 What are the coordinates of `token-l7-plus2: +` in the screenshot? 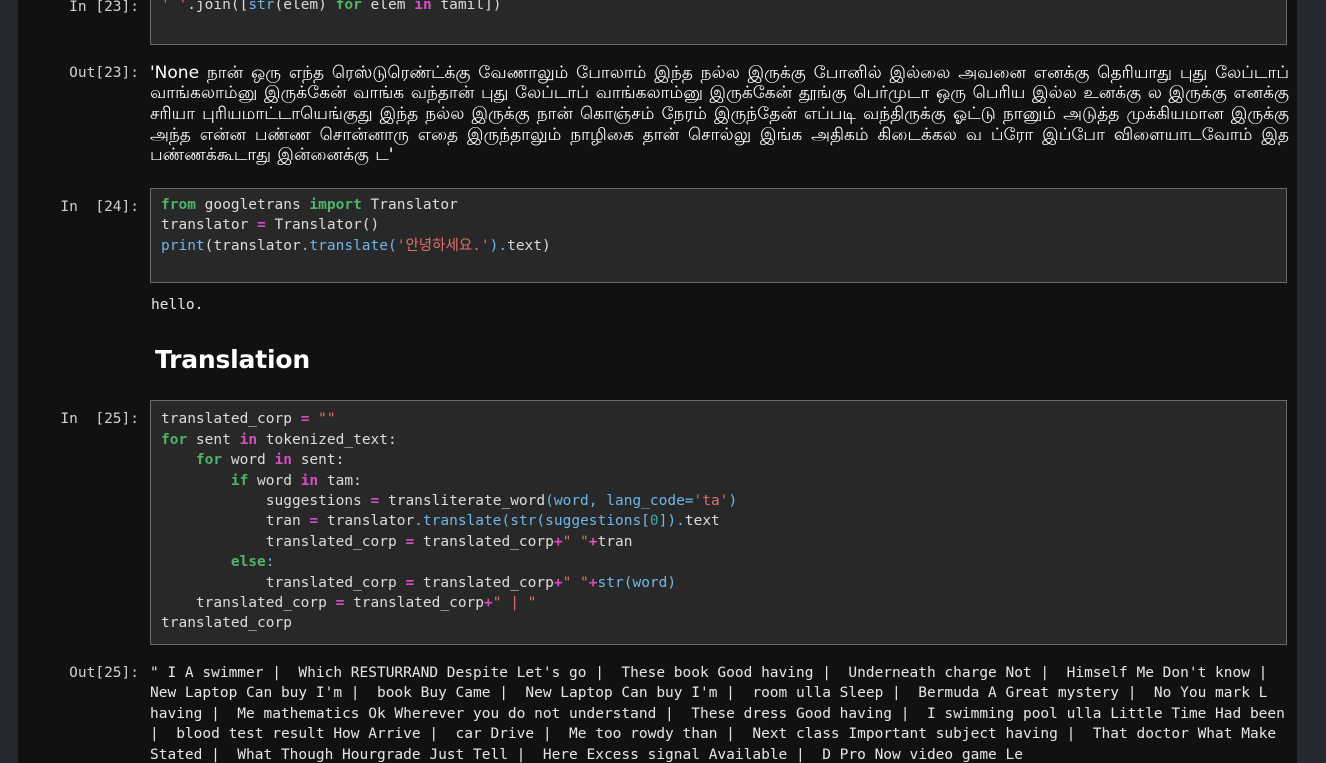 It's located at (593, 541).